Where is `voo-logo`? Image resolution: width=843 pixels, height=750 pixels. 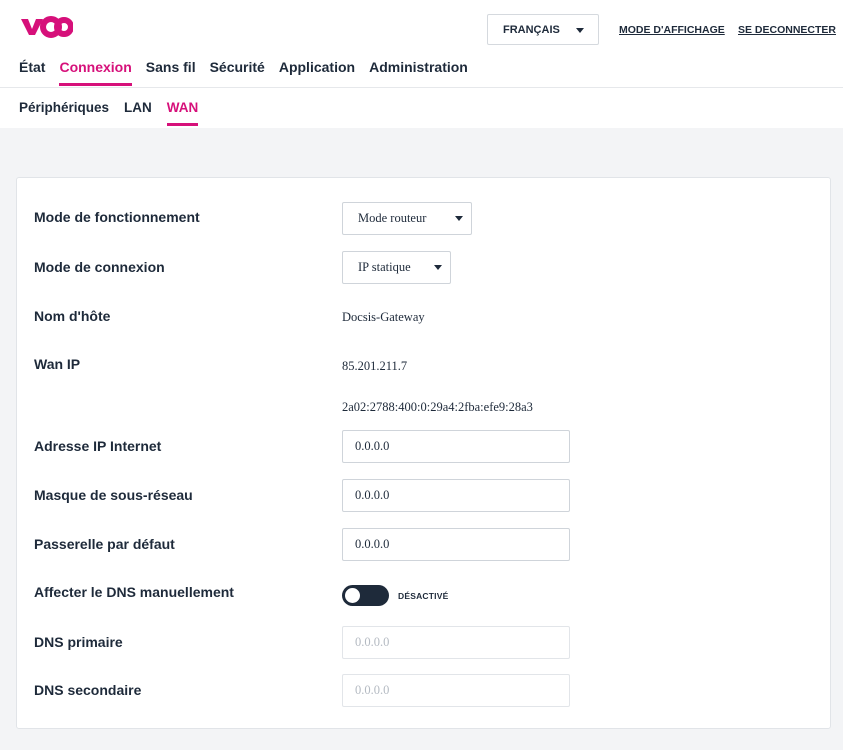
voo-logo is located at coordinates (46, 26).